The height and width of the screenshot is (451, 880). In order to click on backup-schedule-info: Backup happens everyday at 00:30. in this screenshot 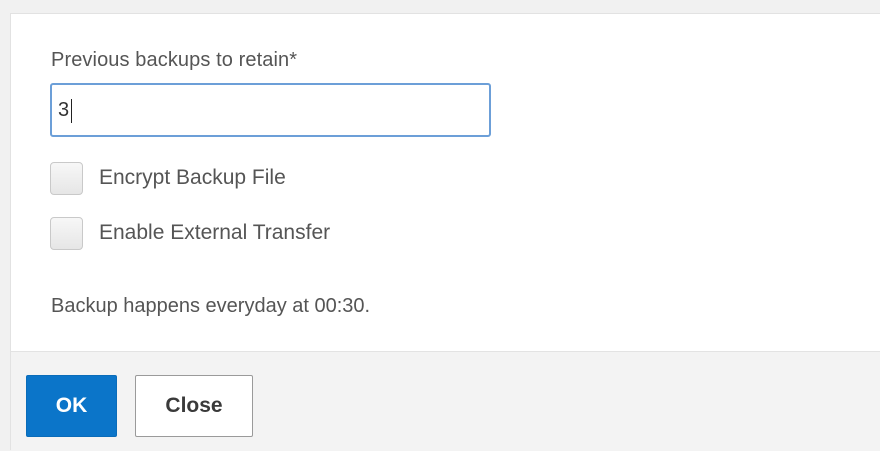, I will do `click(211, 306)`.